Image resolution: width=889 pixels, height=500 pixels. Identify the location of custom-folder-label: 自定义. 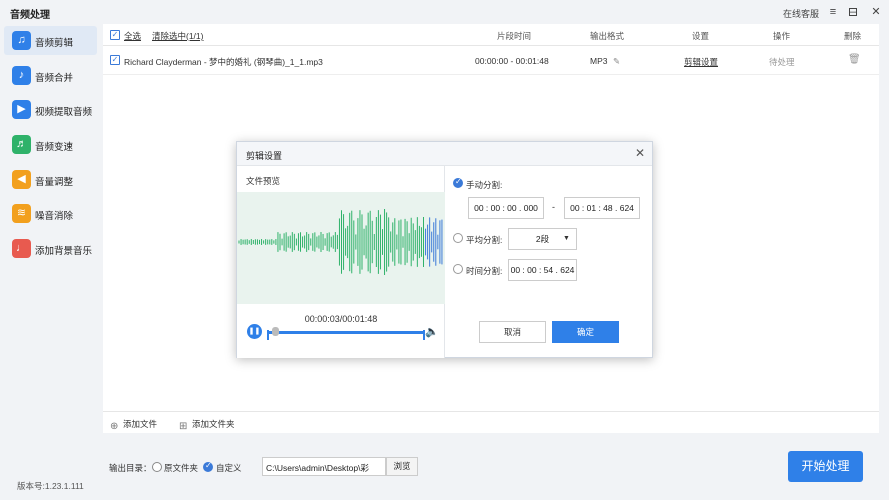
(229, 468).